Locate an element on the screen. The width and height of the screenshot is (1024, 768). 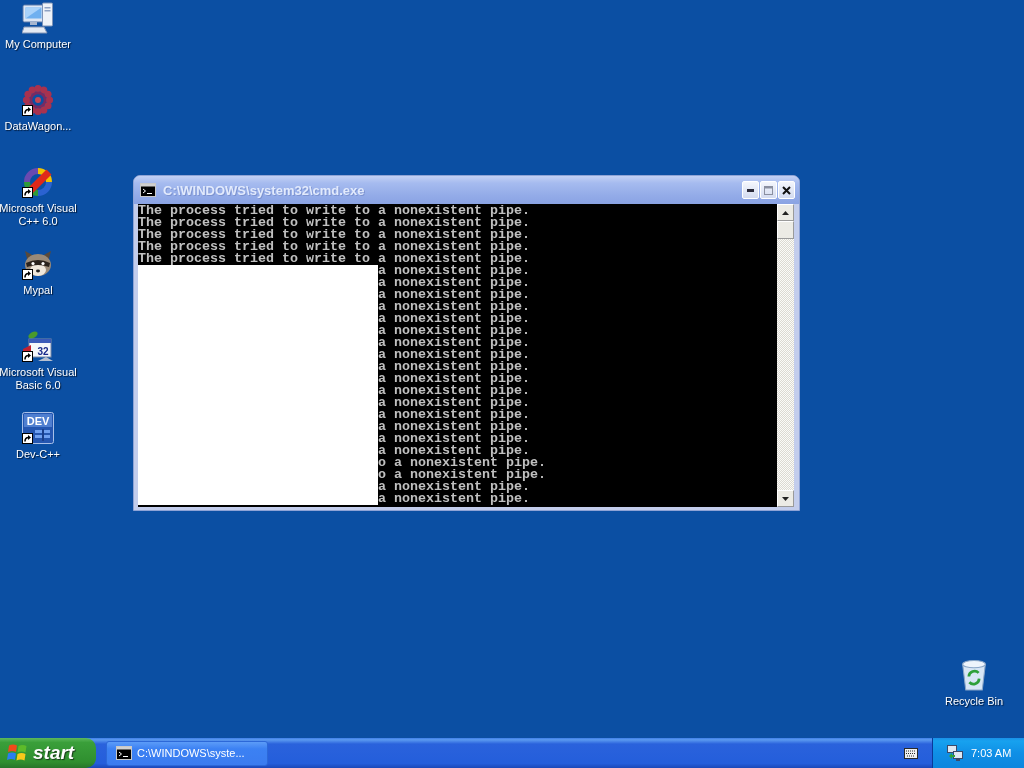
caret-down-icon is located at coordinates (785, 498).